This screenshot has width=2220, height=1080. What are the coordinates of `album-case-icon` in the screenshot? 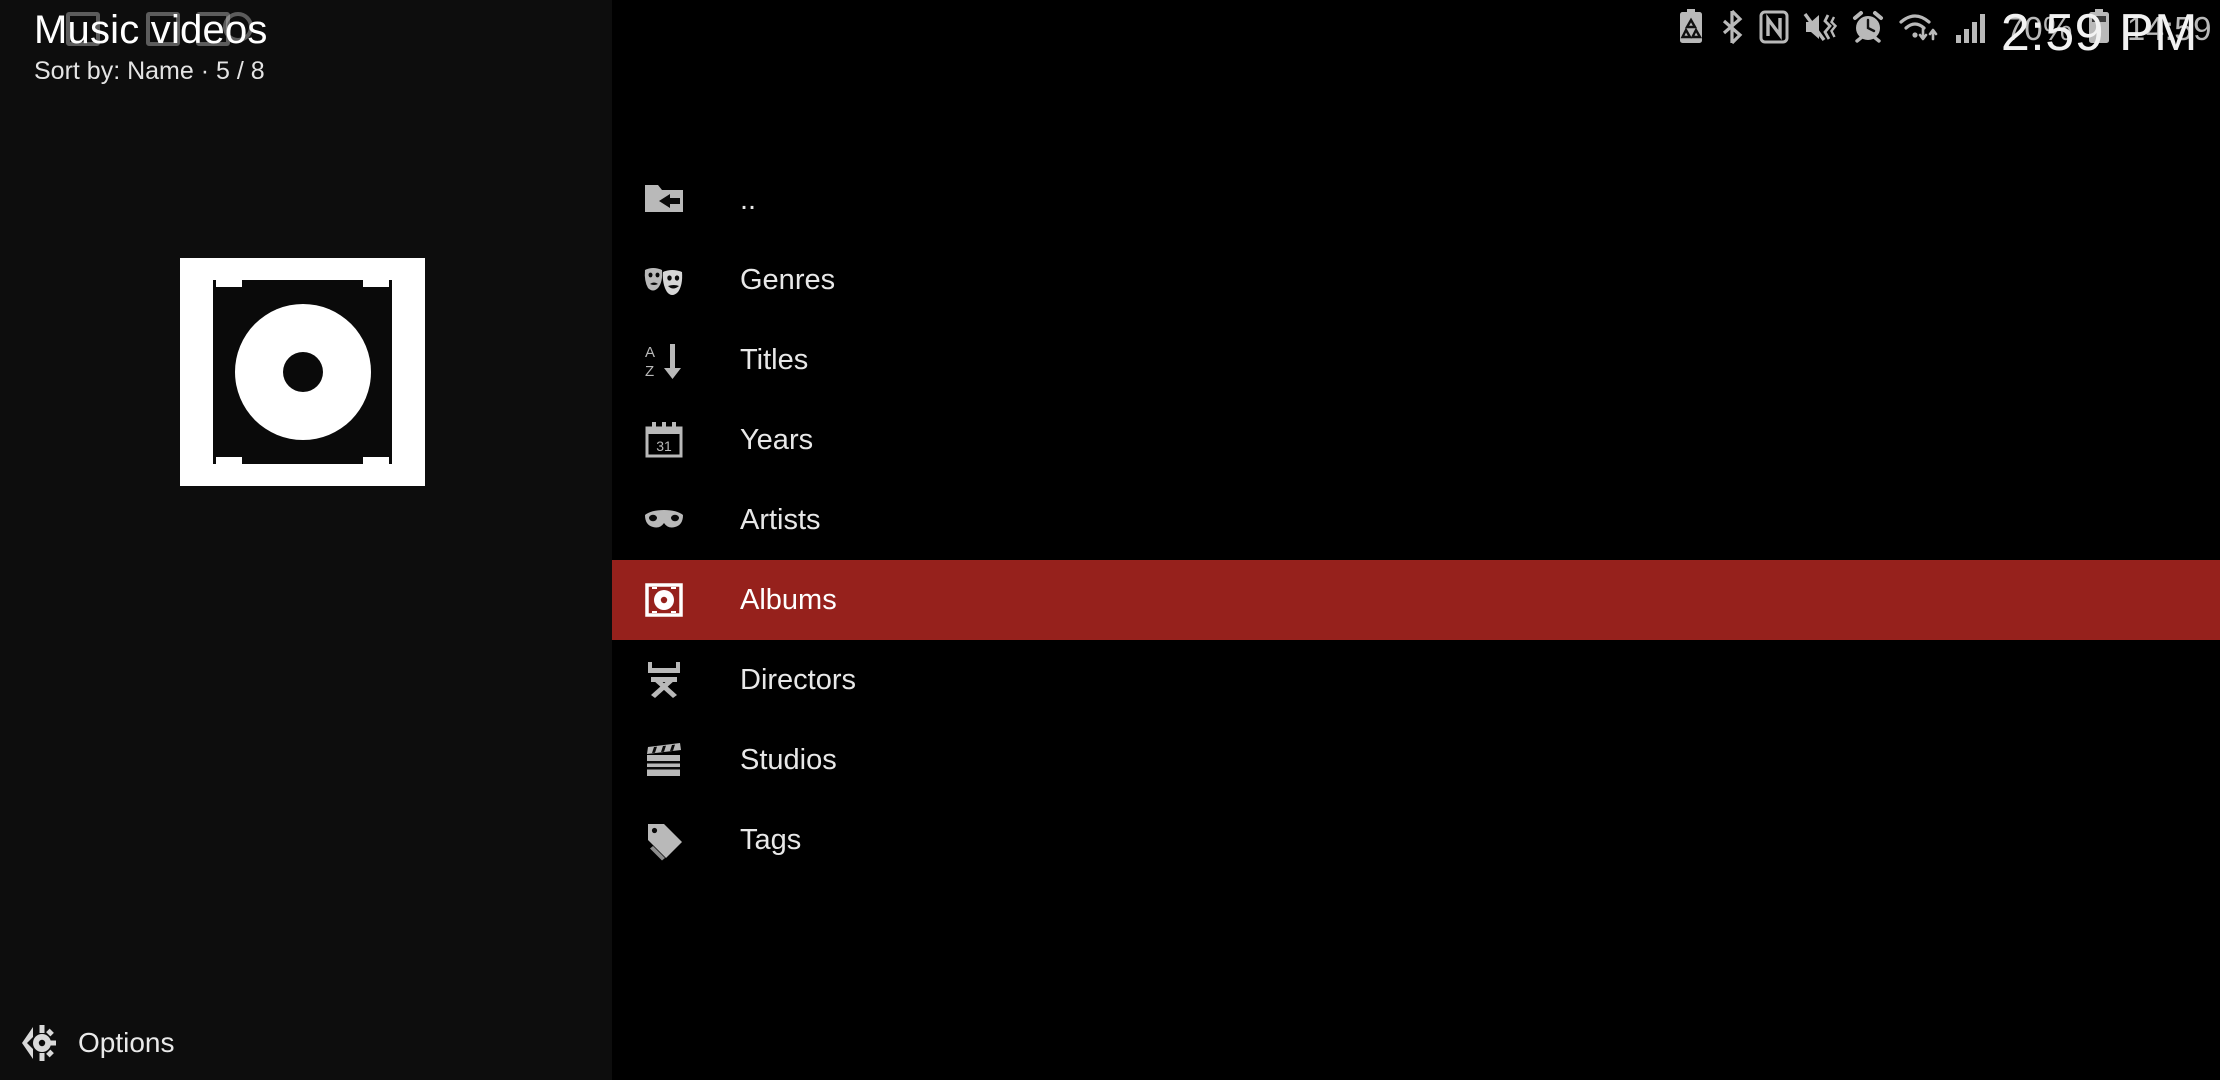 It's located at (302, 372).